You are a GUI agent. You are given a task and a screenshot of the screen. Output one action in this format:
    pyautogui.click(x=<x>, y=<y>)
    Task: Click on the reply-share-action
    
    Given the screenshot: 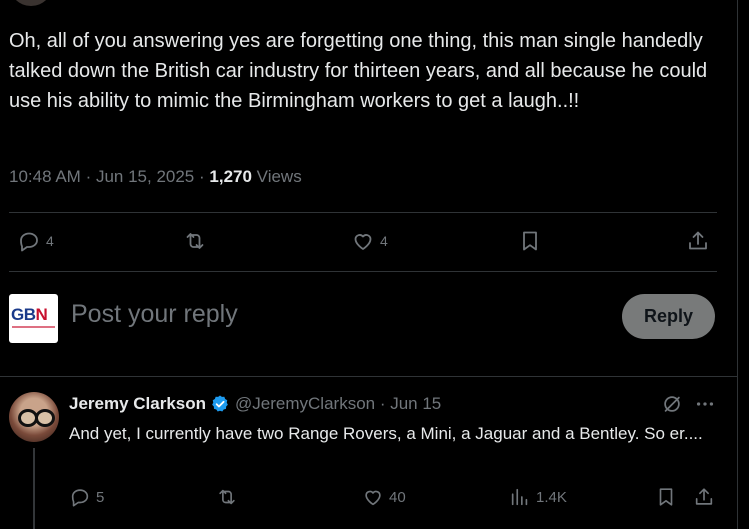 What is the action you would take?
    pyautogui.click(x=704, y=497)
    